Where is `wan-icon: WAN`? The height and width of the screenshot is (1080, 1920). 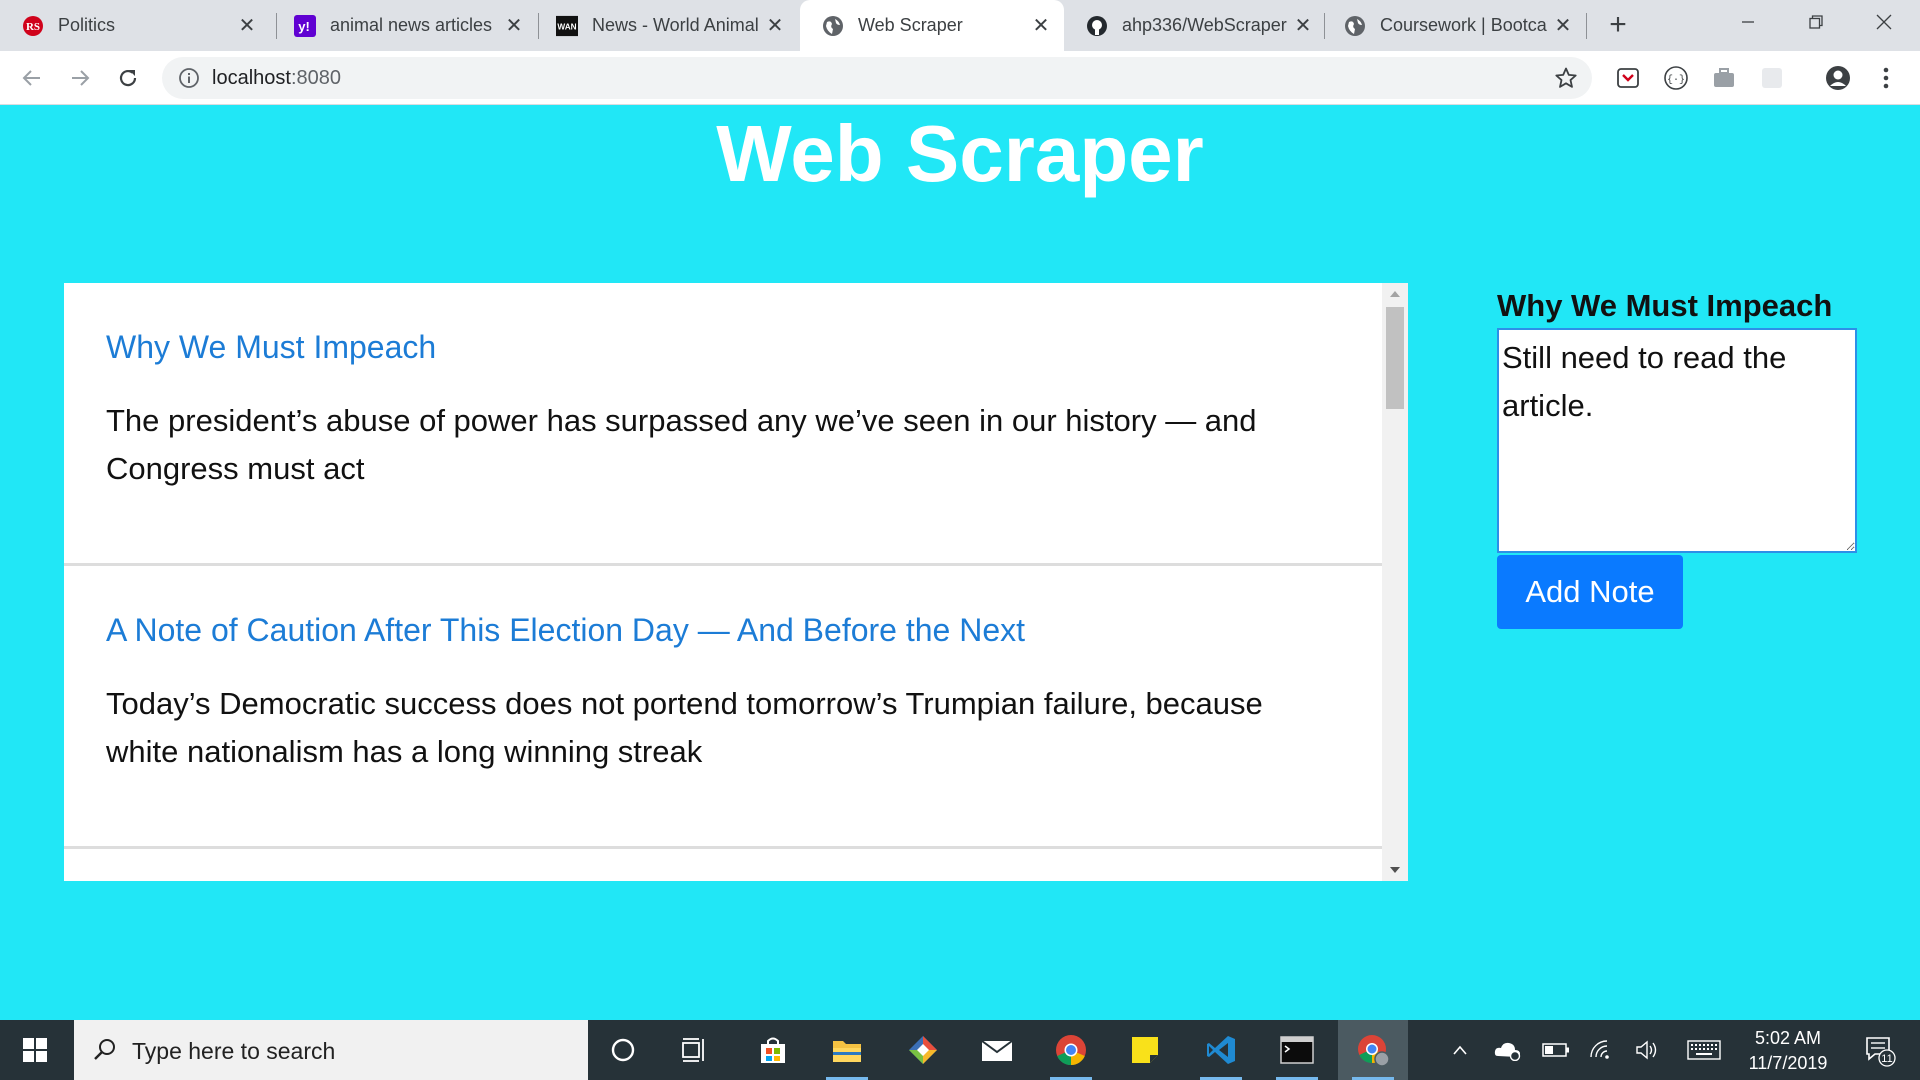 wan-icon: WAN is located at coordinates (567, 26).